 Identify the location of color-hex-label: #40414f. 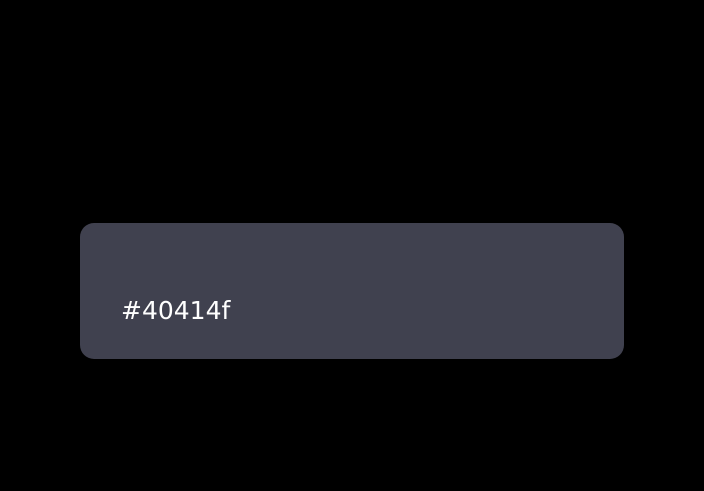
(176, 310).